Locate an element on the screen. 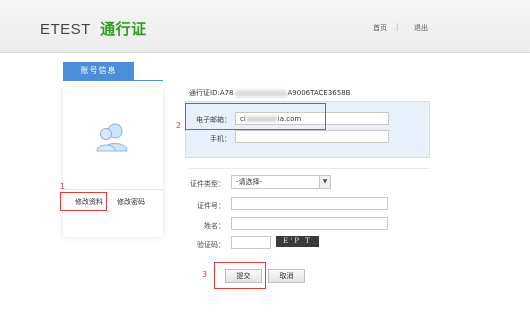  profile-card: 修改资料 修改密码 is located at coordinates (113, 162).